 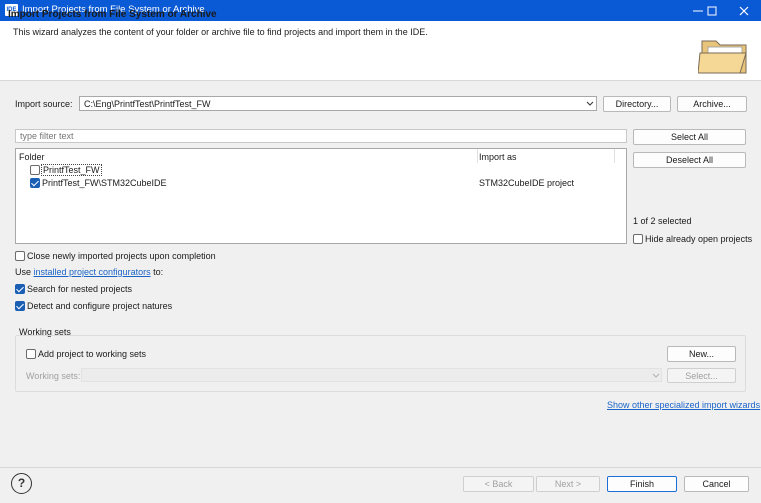 What do you see at coordinates (568, 484) in the screenshot?
I see `next-button: Next >` at bounding box center [568, 484].